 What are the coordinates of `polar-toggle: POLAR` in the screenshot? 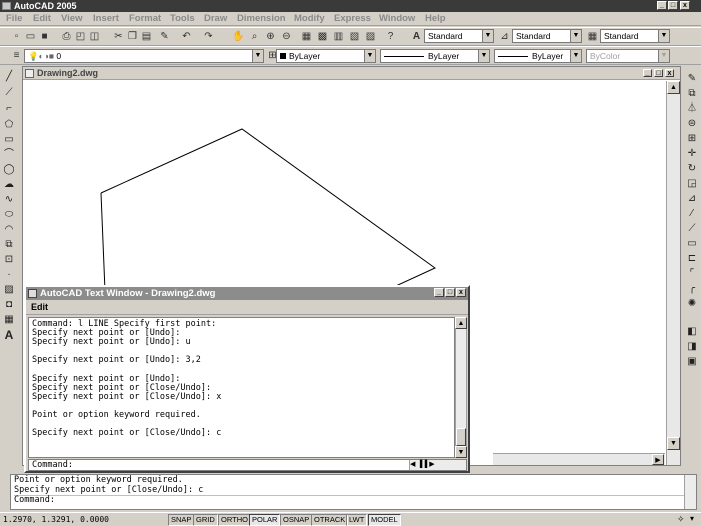 It's located at (265, 520).